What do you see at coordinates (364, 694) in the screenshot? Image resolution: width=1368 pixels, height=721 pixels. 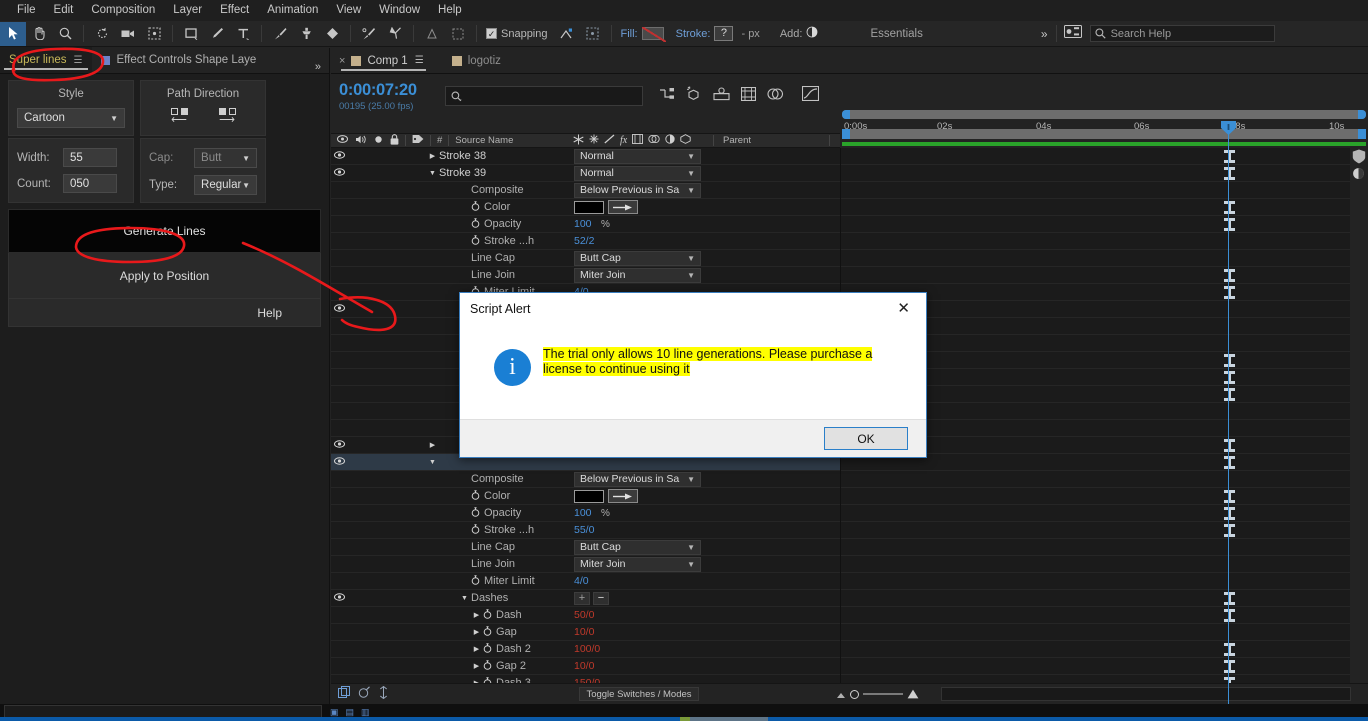 I see `frame-render-time-icon` at bounding box center [364, 694].